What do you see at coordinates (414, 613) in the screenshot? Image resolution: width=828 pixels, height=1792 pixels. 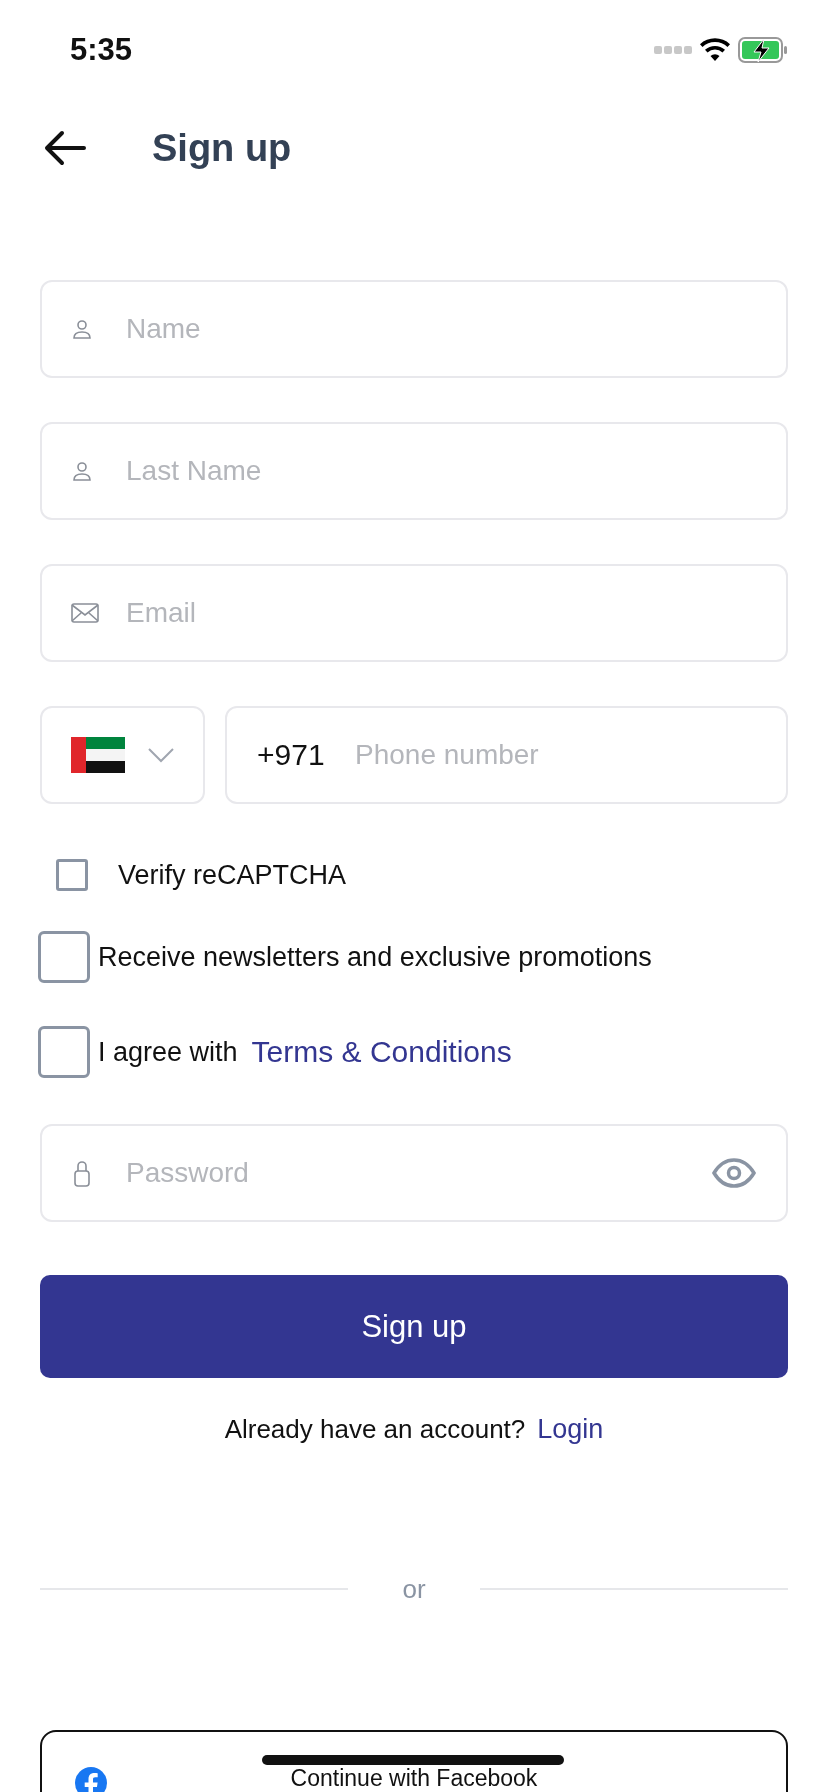 I see `input-field: Email` at bounding box center [414, 613].